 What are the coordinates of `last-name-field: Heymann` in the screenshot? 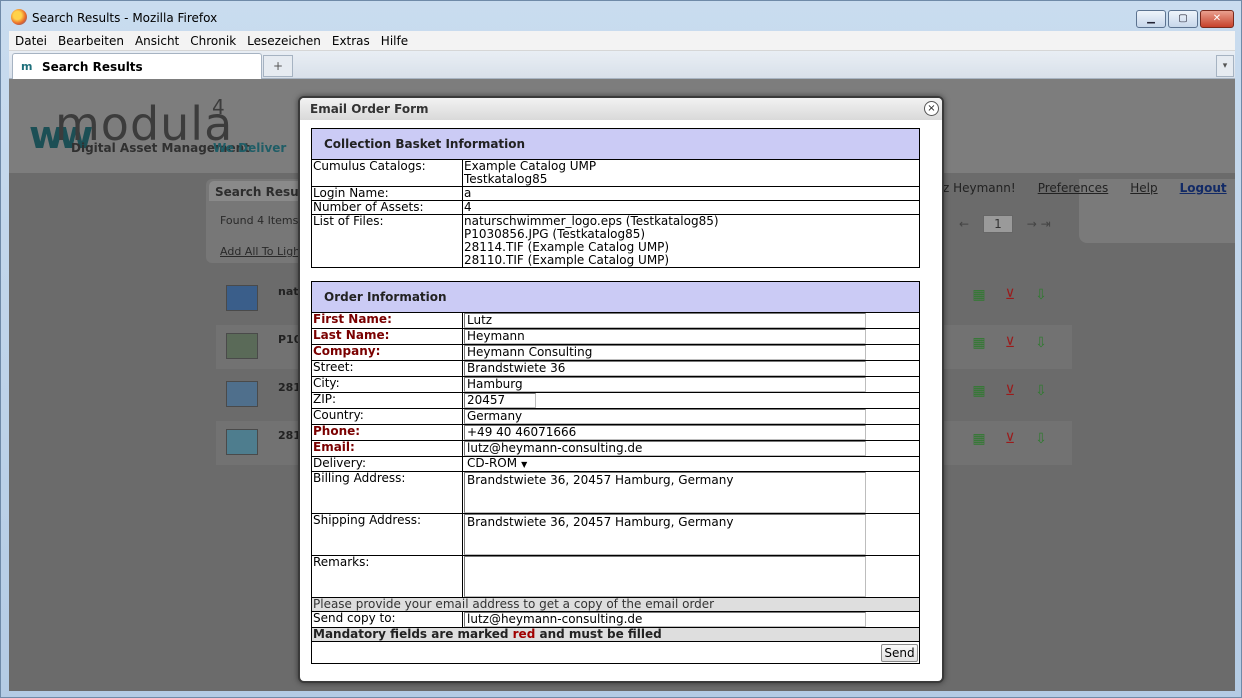 It's located at (665, 336).